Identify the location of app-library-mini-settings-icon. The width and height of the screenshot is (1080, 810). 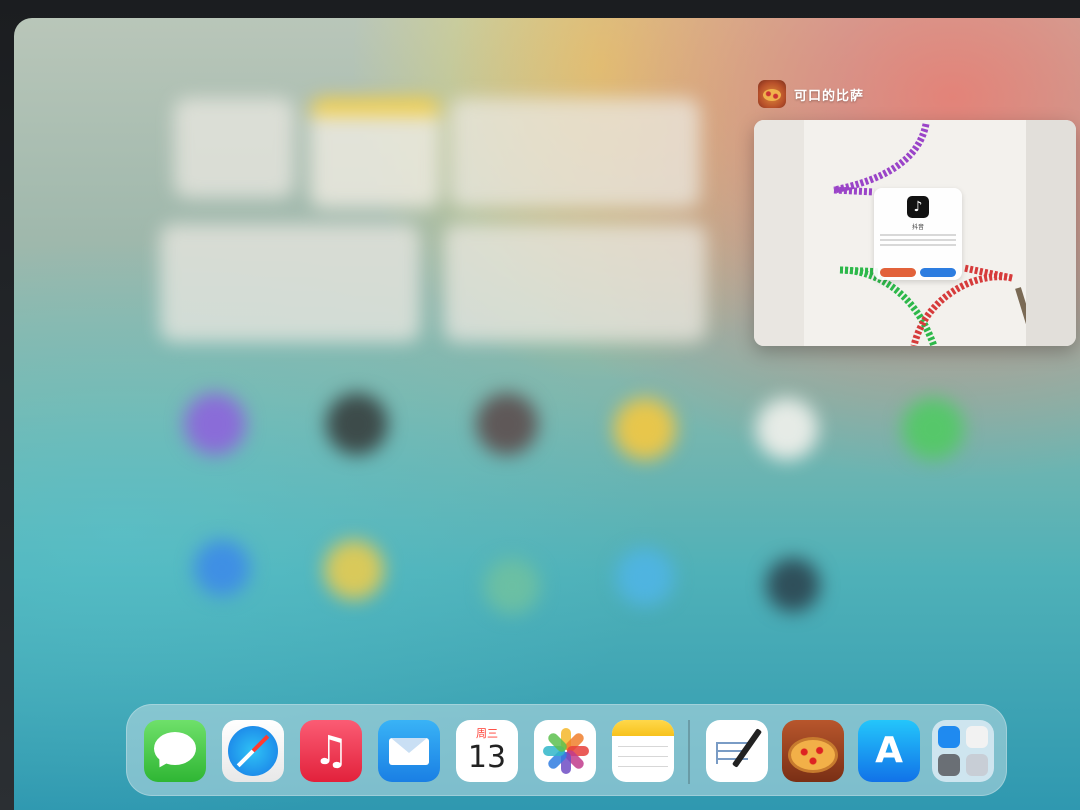
(949, 765).